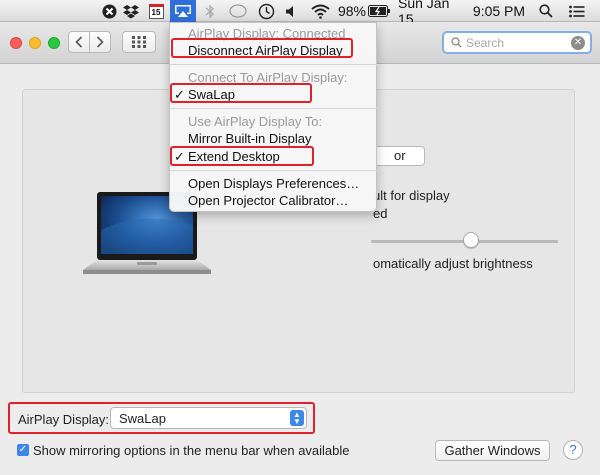 The width and height of the screenshot is (600, 475). I want to click on help-button: ?, so click(573, 450).